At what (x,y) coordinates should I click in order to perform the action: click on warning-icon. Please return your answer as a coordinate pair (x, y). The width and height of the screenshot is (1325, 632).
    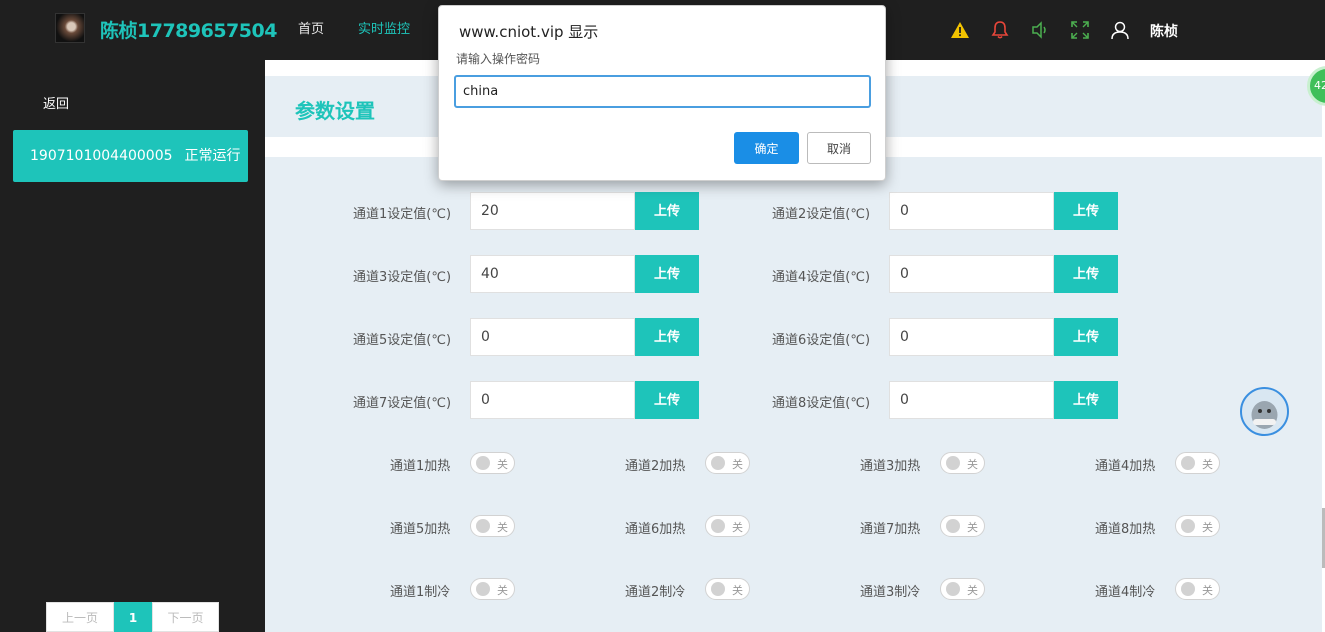
    Looking at the image, I should click on (960, 30).